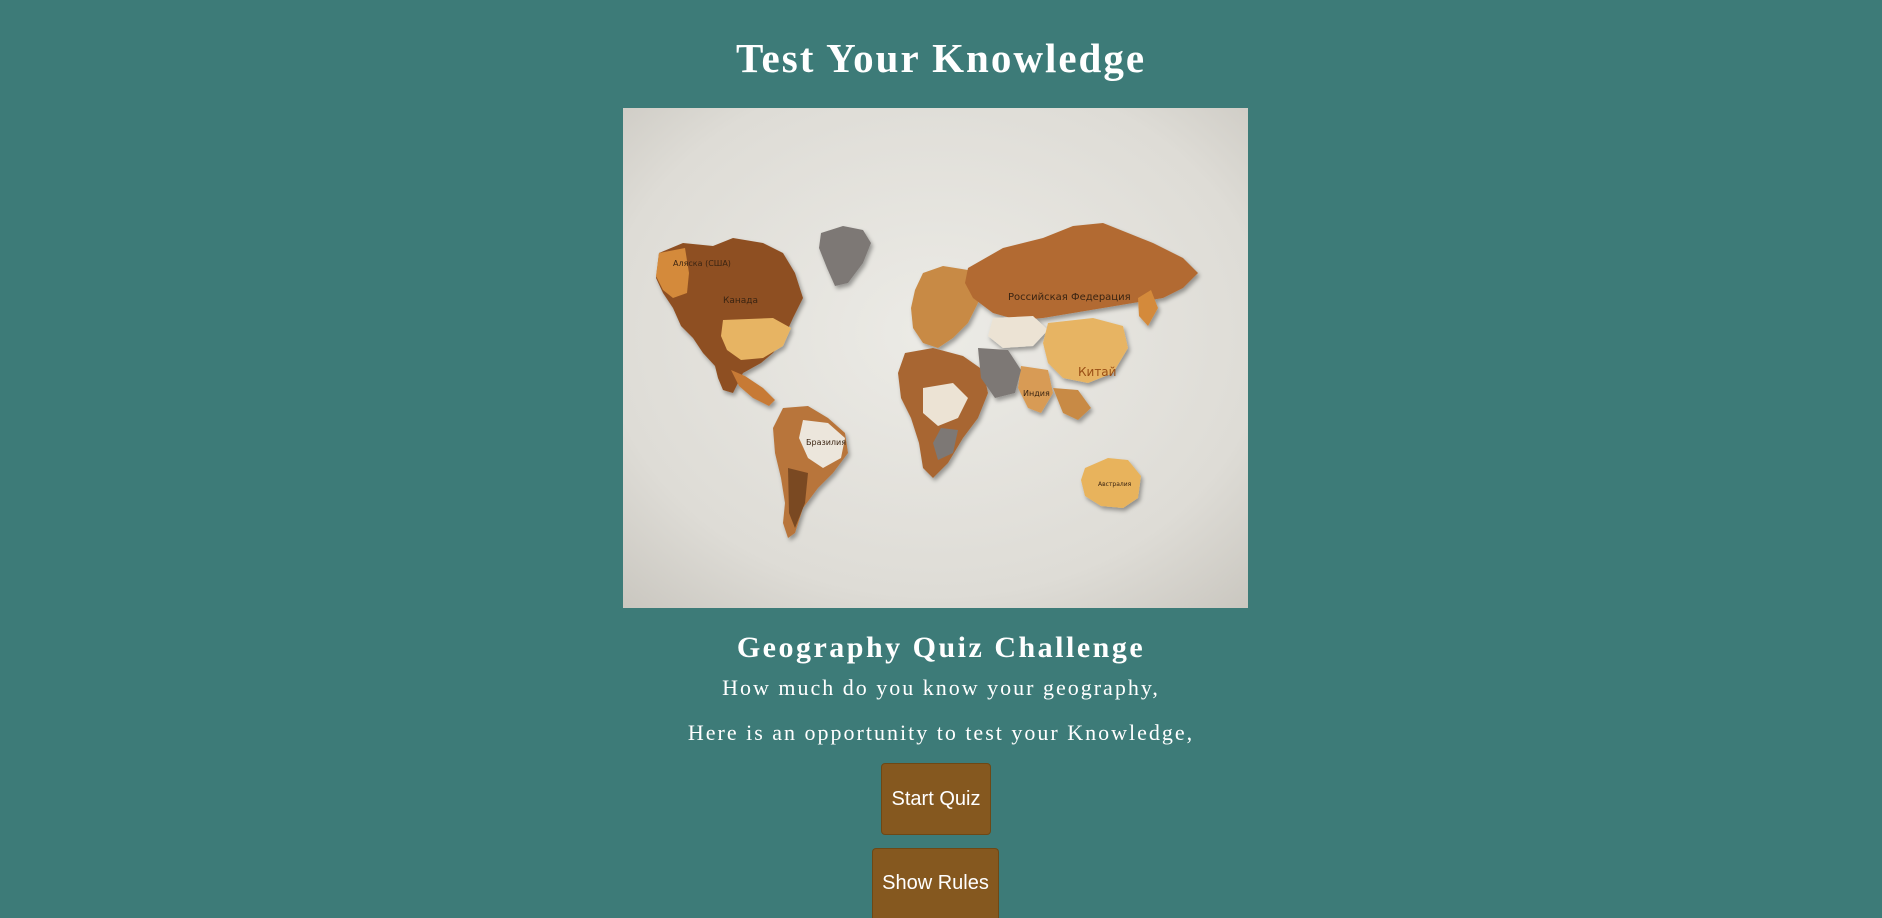 This screenshot has width=1882, height=918. Describe the element at coordinates (1069, 297) in the screenshot. I see `map-label-russia: Российская Федерация` at that location.